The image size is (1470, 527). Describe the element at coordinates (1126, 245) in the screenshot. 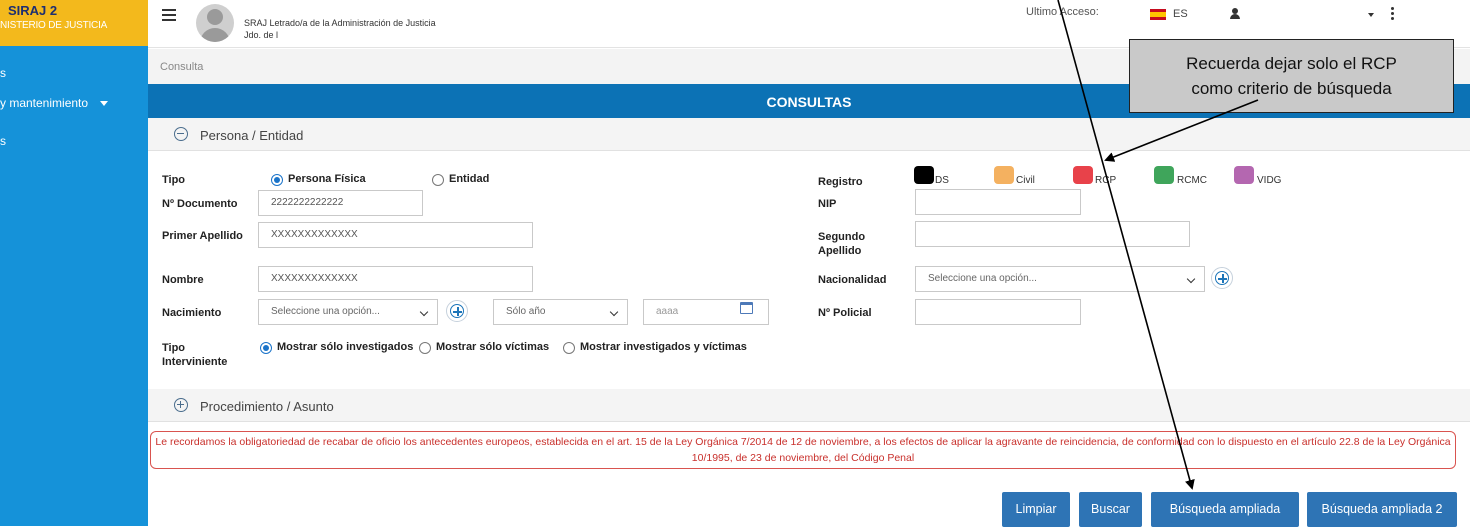

I see `arrow-to-busqueda-ampliada` at that location.